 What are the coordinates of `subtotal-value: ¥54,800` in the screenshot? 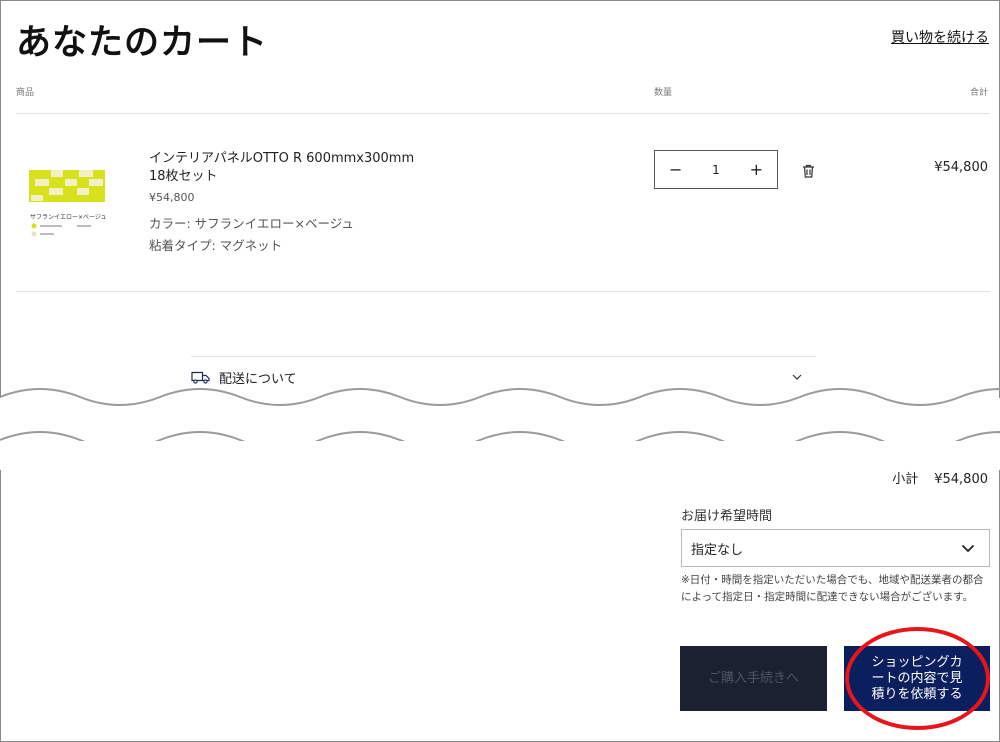 It's located at (961, 479).